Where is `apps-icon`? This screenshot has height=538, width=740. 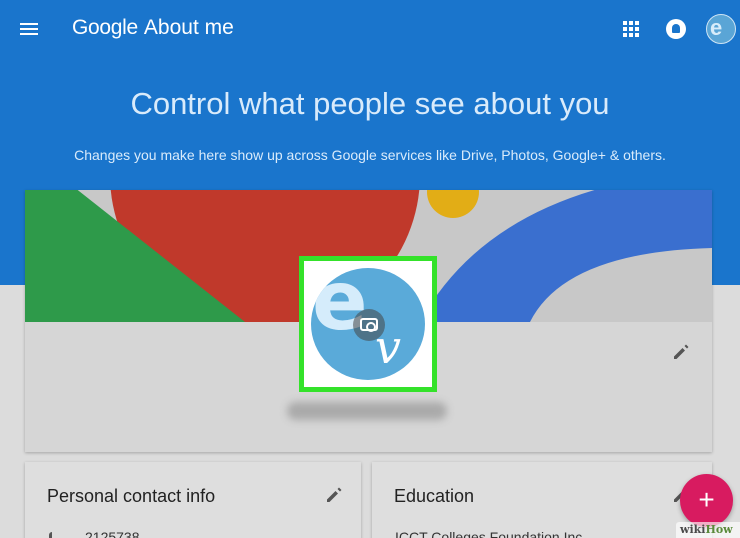 apps-icon is located at coordinates (631, 29).